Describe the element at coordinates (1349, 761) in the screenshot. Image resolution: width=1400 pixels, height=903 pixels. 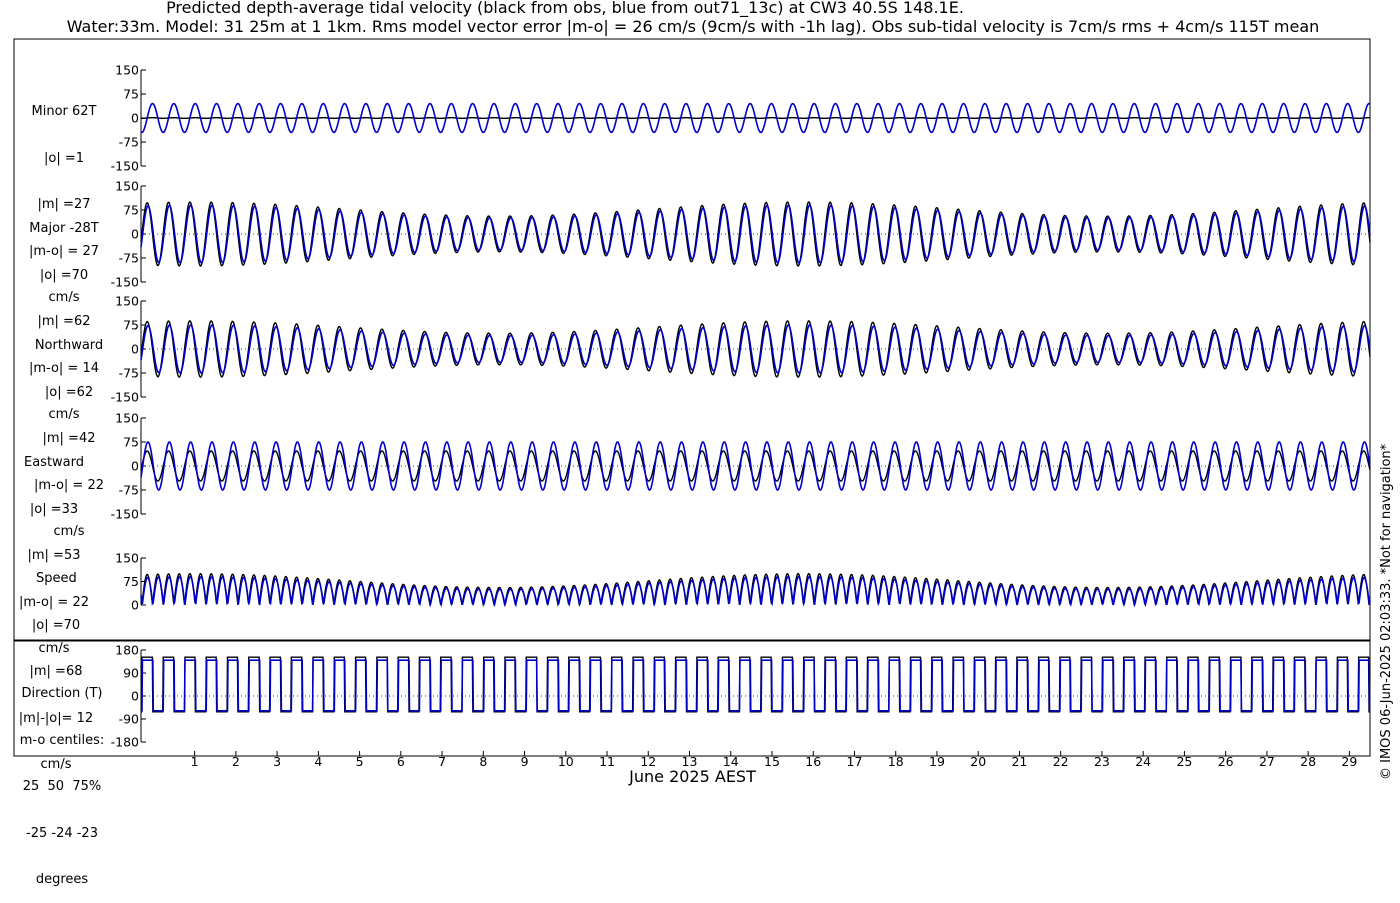
I see `x-tick-label: 29` at that location.